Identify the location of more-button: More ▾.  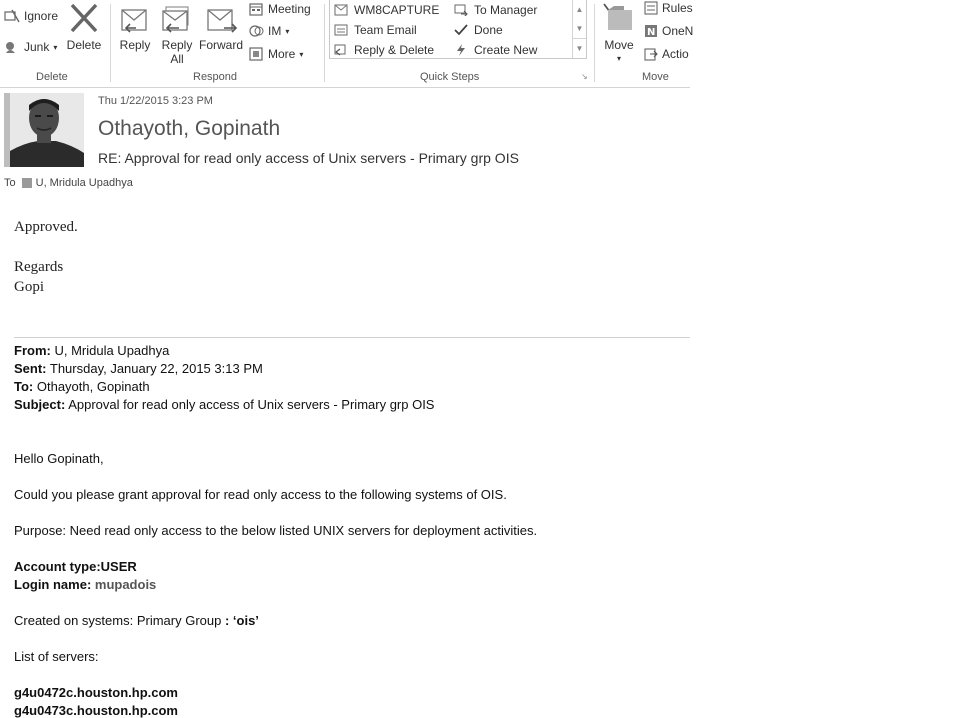
(276, 54).